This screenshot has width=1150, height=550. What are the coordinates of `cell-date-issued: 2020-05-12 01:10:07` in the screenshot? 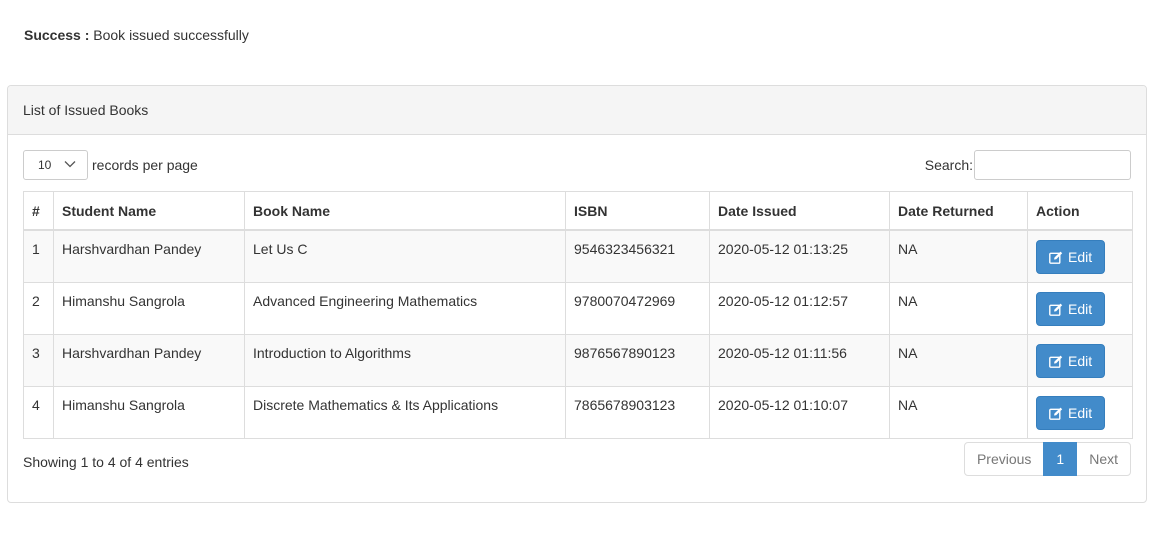 It's located at (799, 412).